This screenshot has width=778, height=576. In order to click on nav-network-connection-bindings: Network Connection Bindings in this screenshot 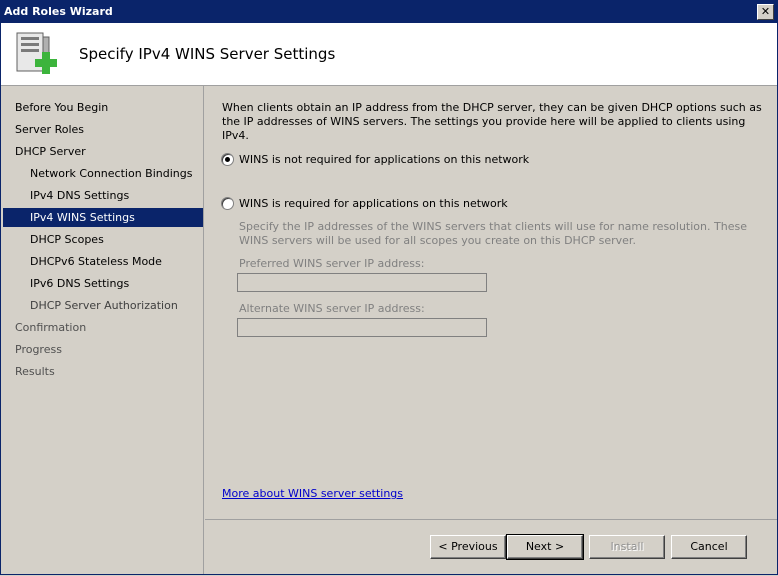, I will do `click(103, 173)`.